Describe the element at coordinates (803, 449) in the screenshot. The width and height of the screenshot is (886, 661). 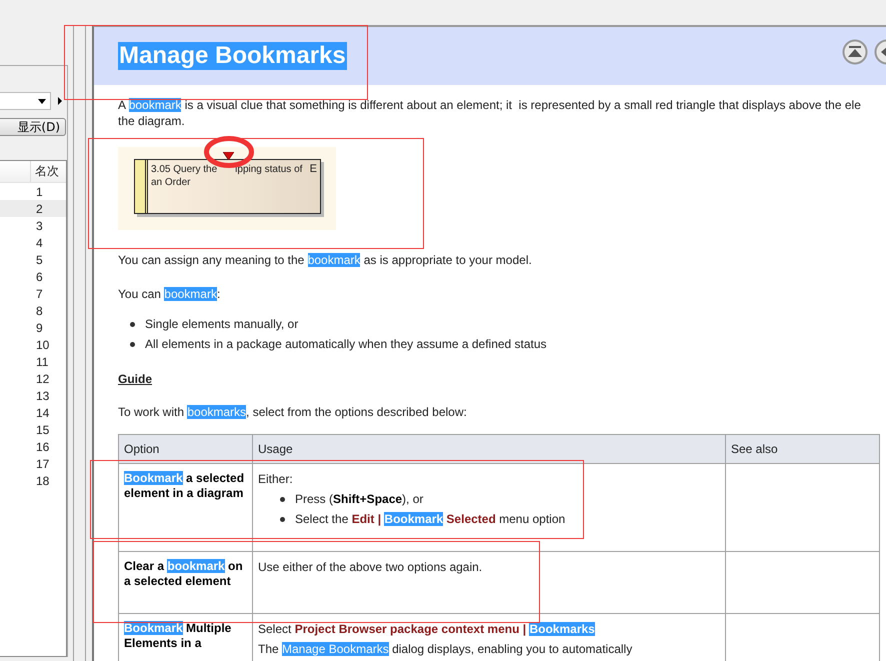
I see `column-header: See also` at that location.